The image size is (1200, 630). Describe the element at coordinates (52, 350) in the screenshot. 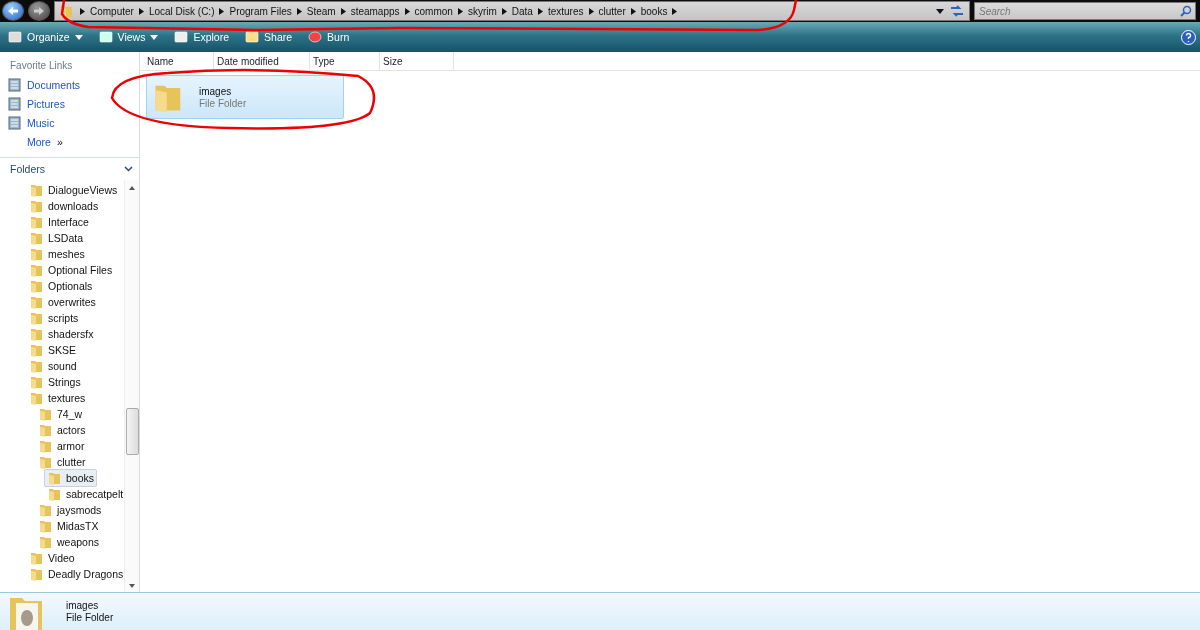

I see `folder-tree-item: SKSE` at that location.